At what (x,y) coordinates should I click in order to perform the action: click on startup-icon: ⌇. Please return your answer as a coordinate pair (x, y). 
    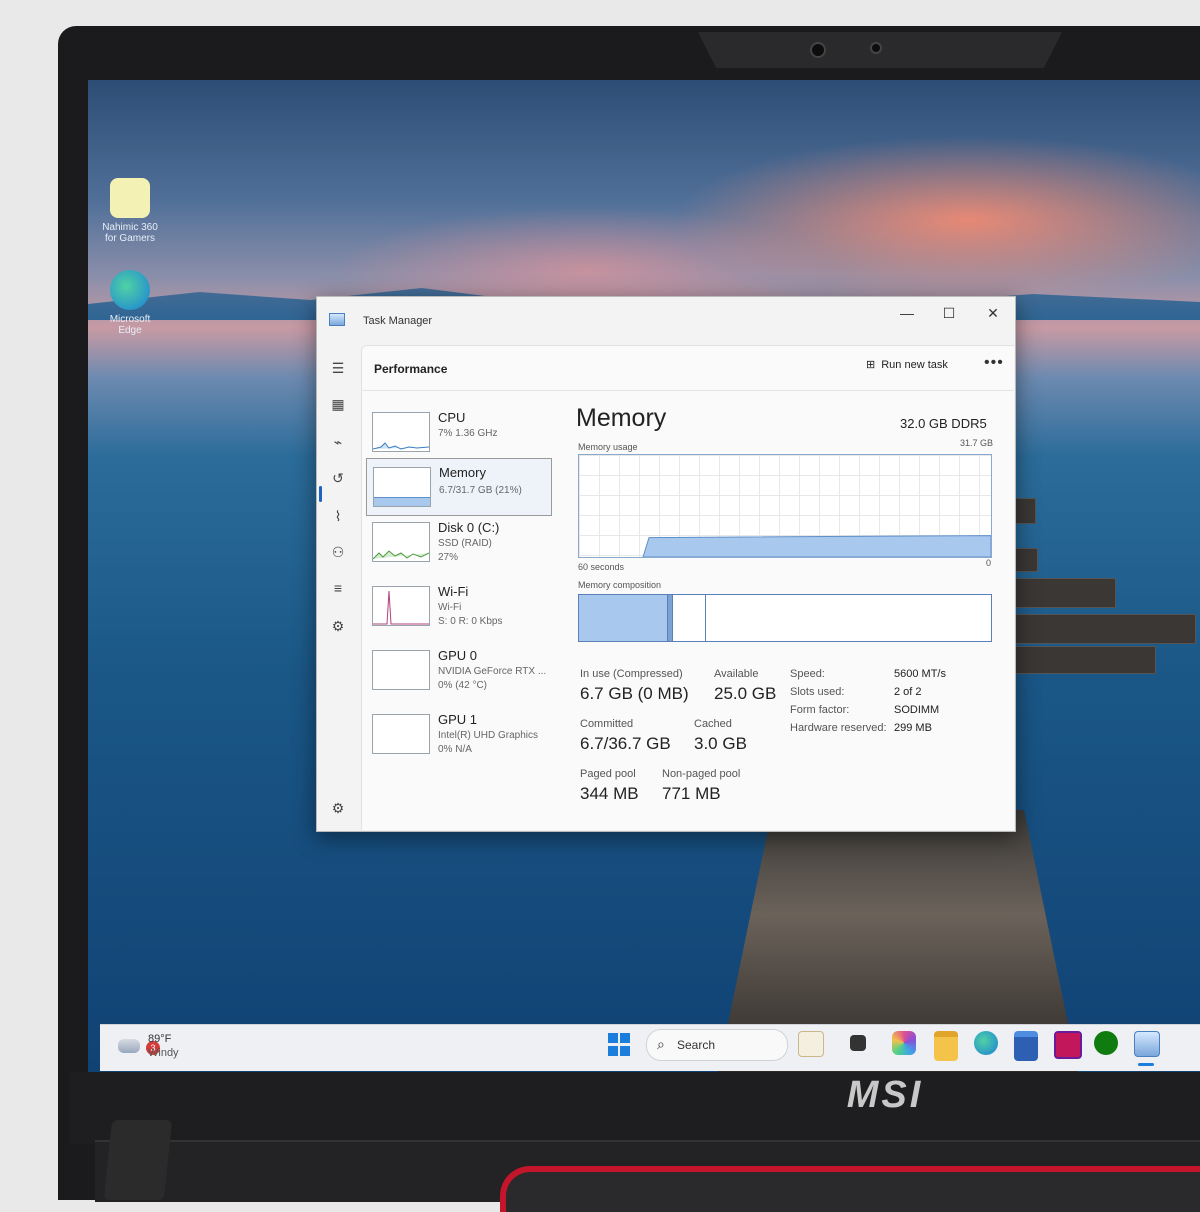
    Looking at the image, I should click on (338, 516).